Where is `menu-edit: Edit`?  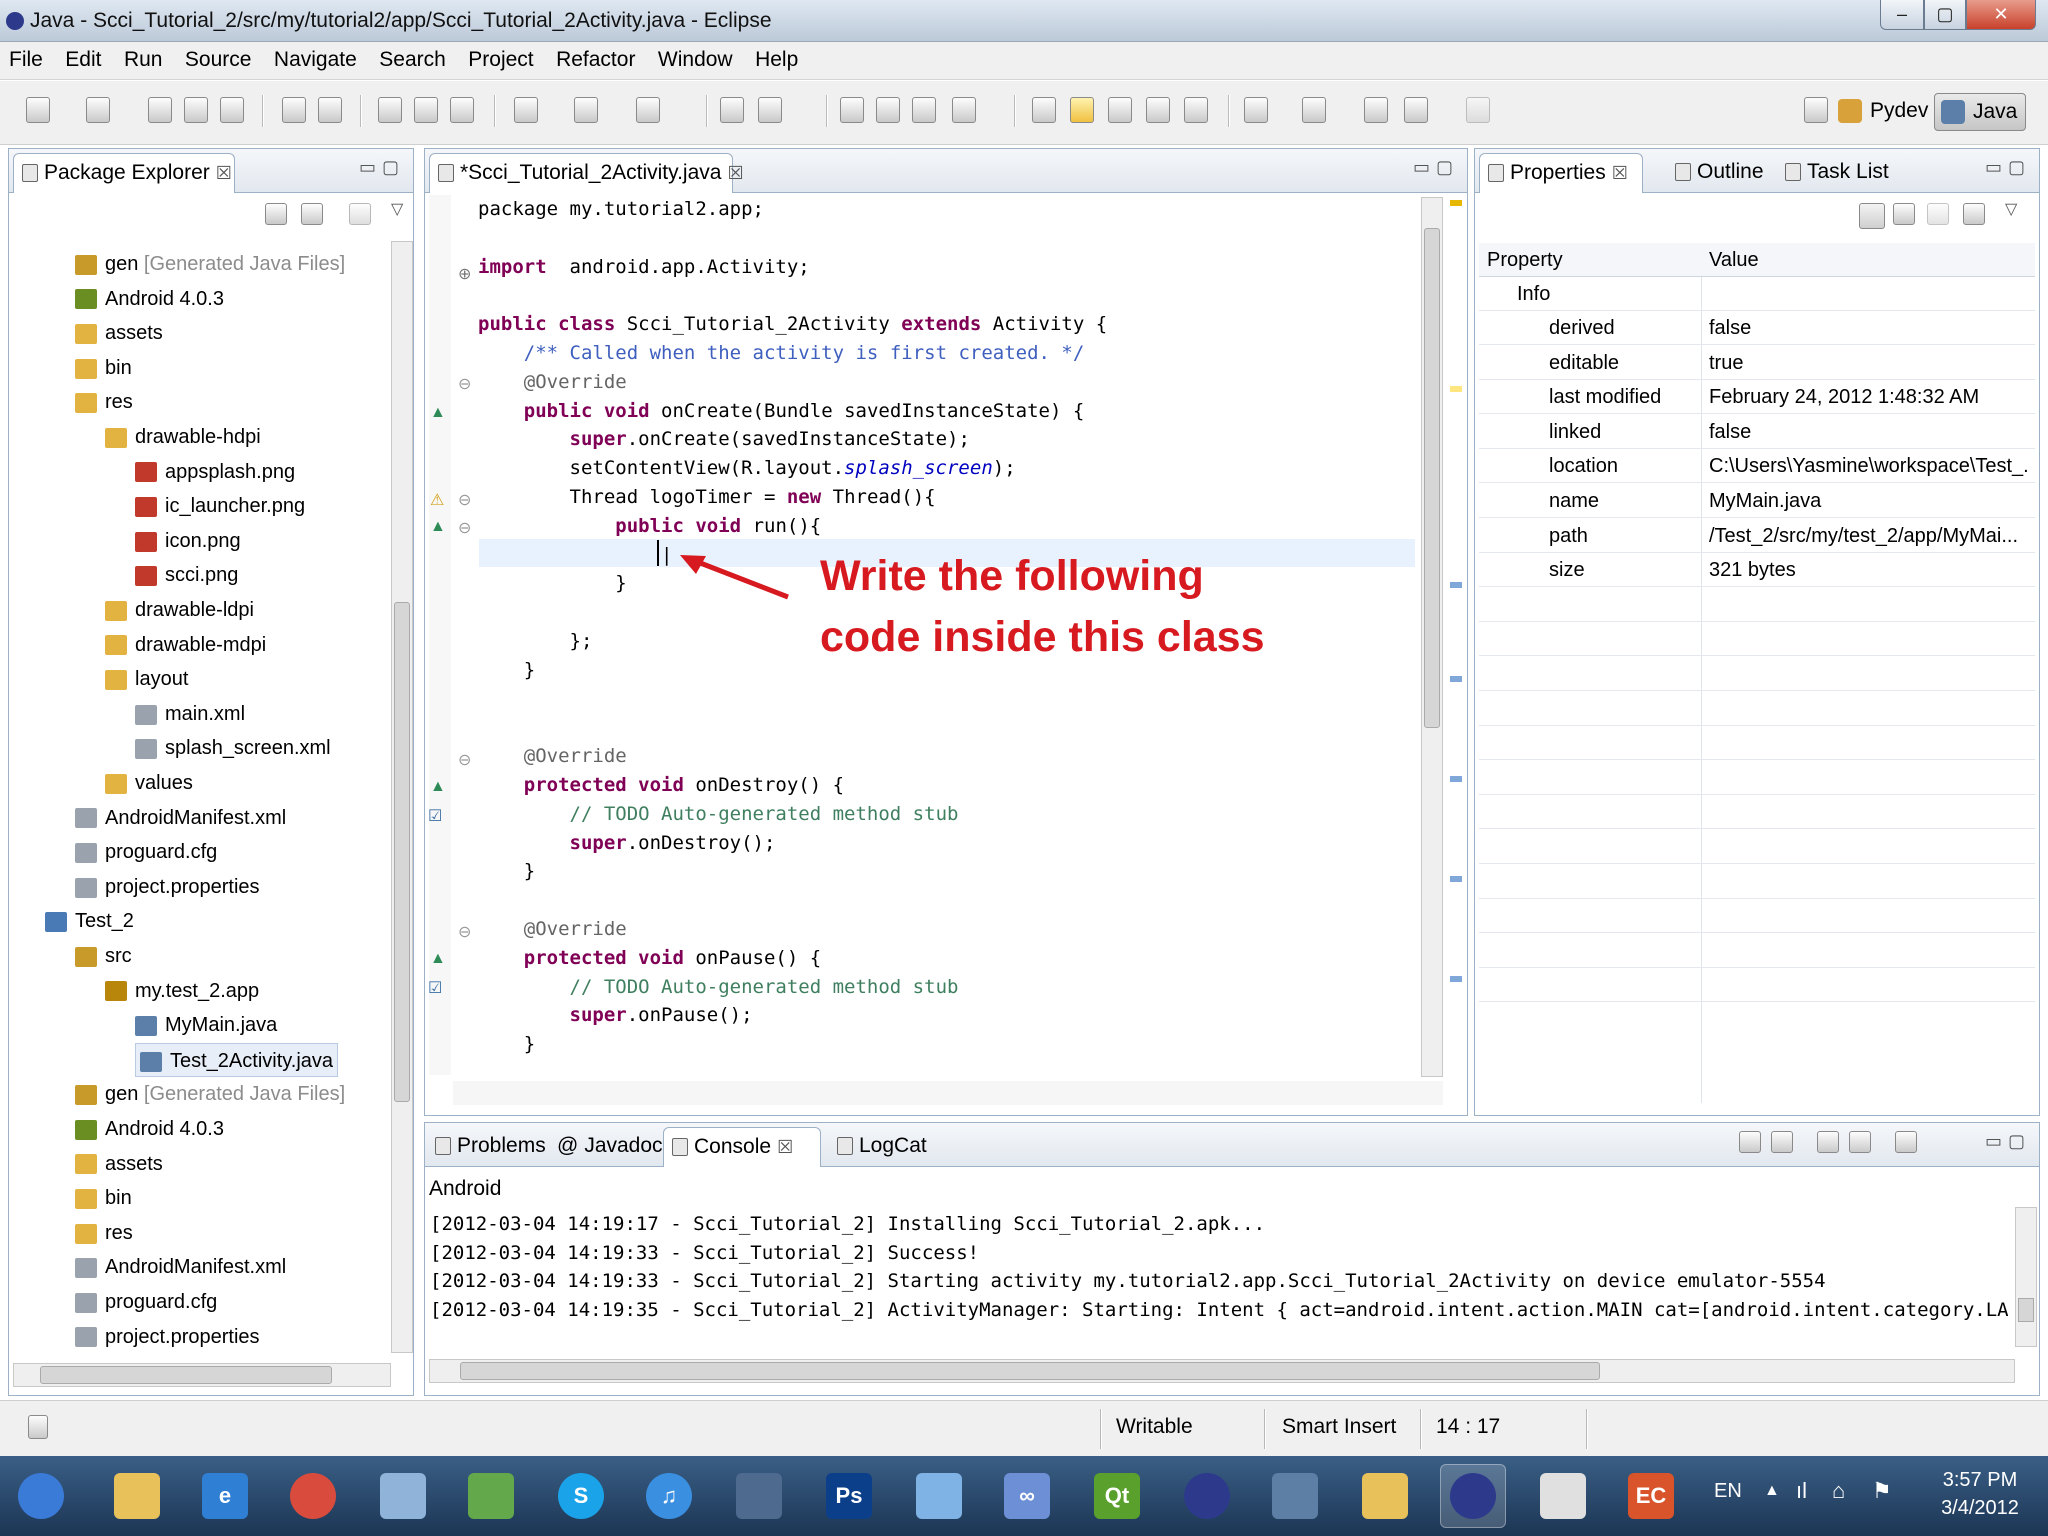 menu-edit: Edit is located at coordinates (83, 60).